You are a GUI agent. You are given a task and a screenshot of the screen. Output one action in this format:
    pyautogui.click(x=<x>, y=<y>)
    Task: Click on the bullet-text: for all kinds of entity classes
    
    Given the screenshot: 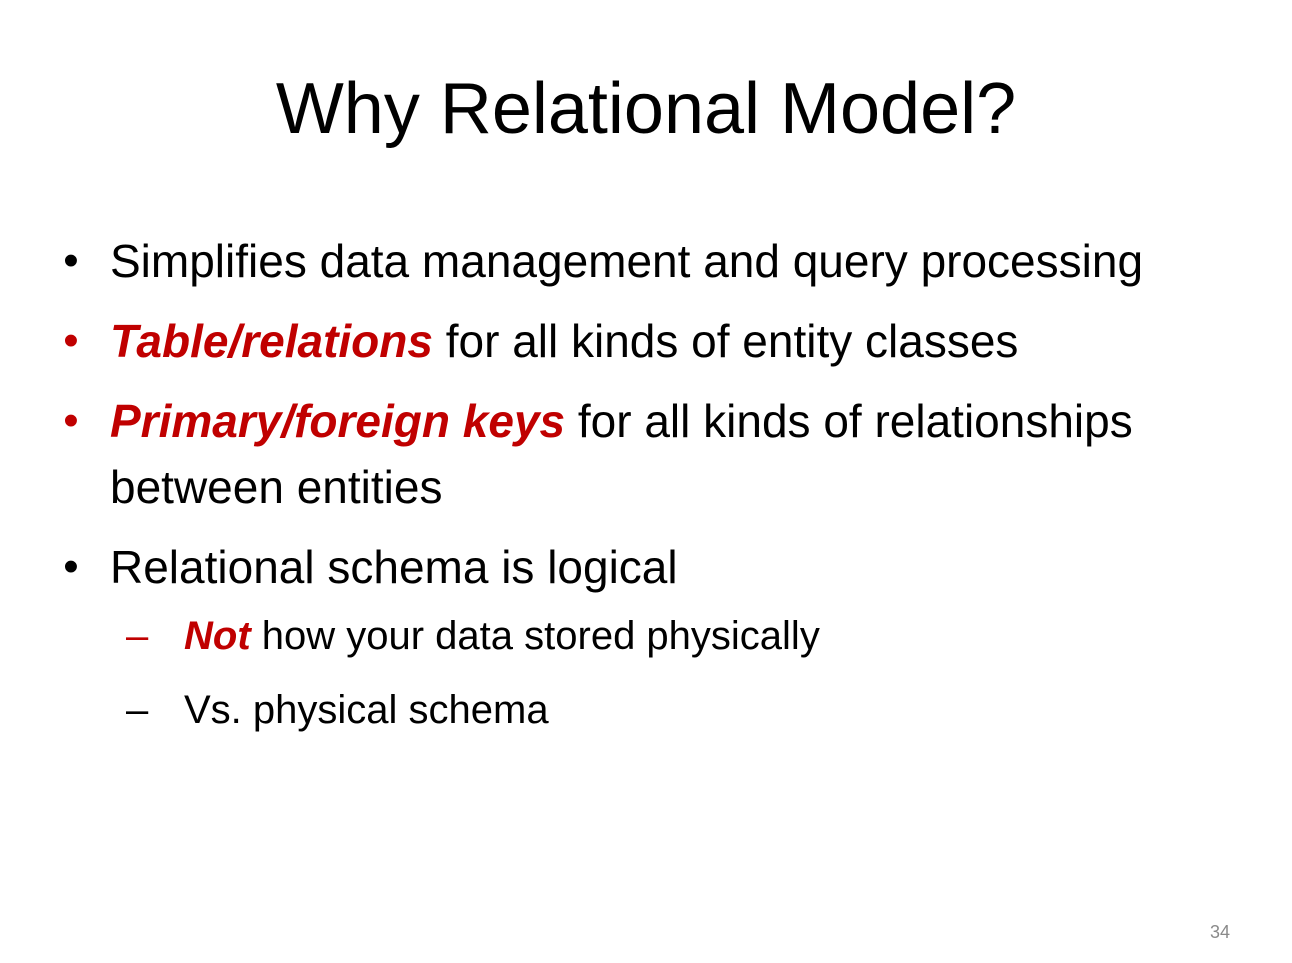 What is the action you would take?
    pyautogui.click(x=725, y=341)
    